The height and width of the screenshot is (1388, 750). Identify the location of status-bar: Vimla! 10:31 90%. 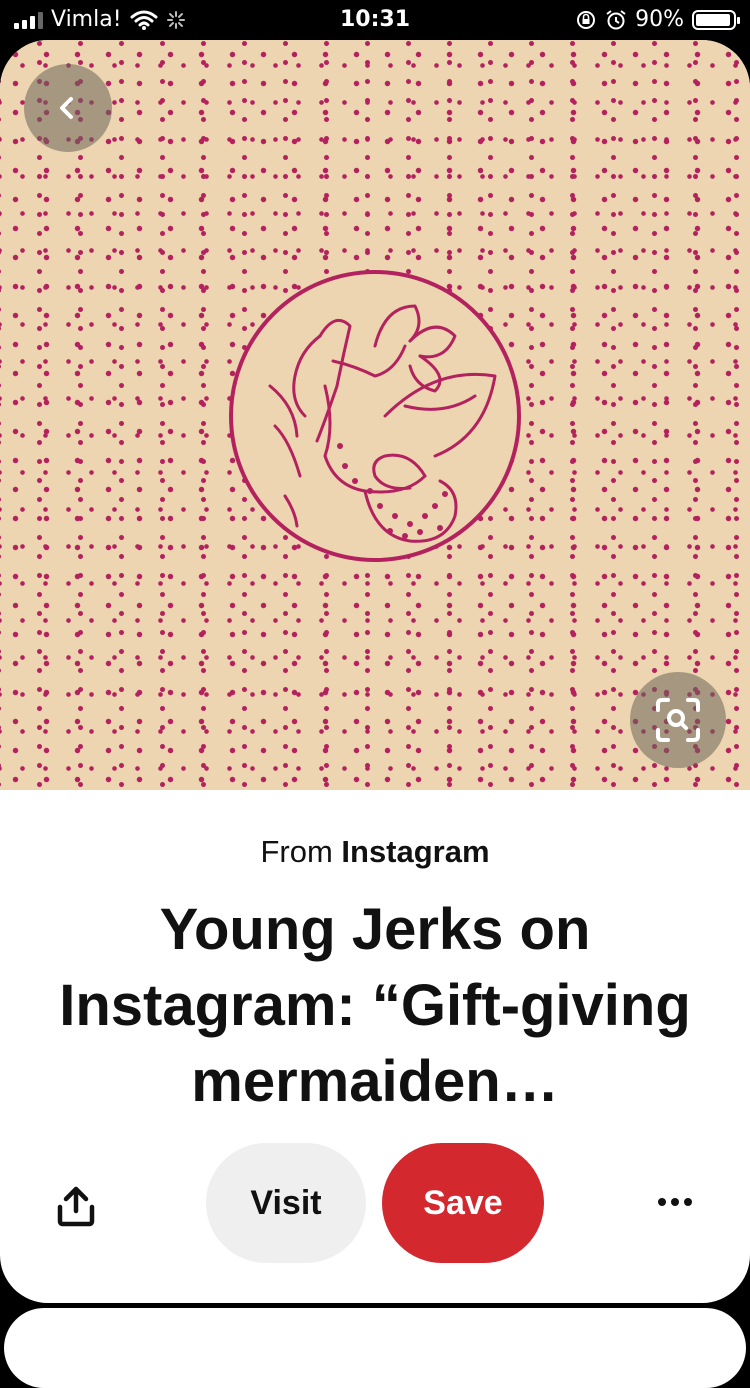
(375, 20).